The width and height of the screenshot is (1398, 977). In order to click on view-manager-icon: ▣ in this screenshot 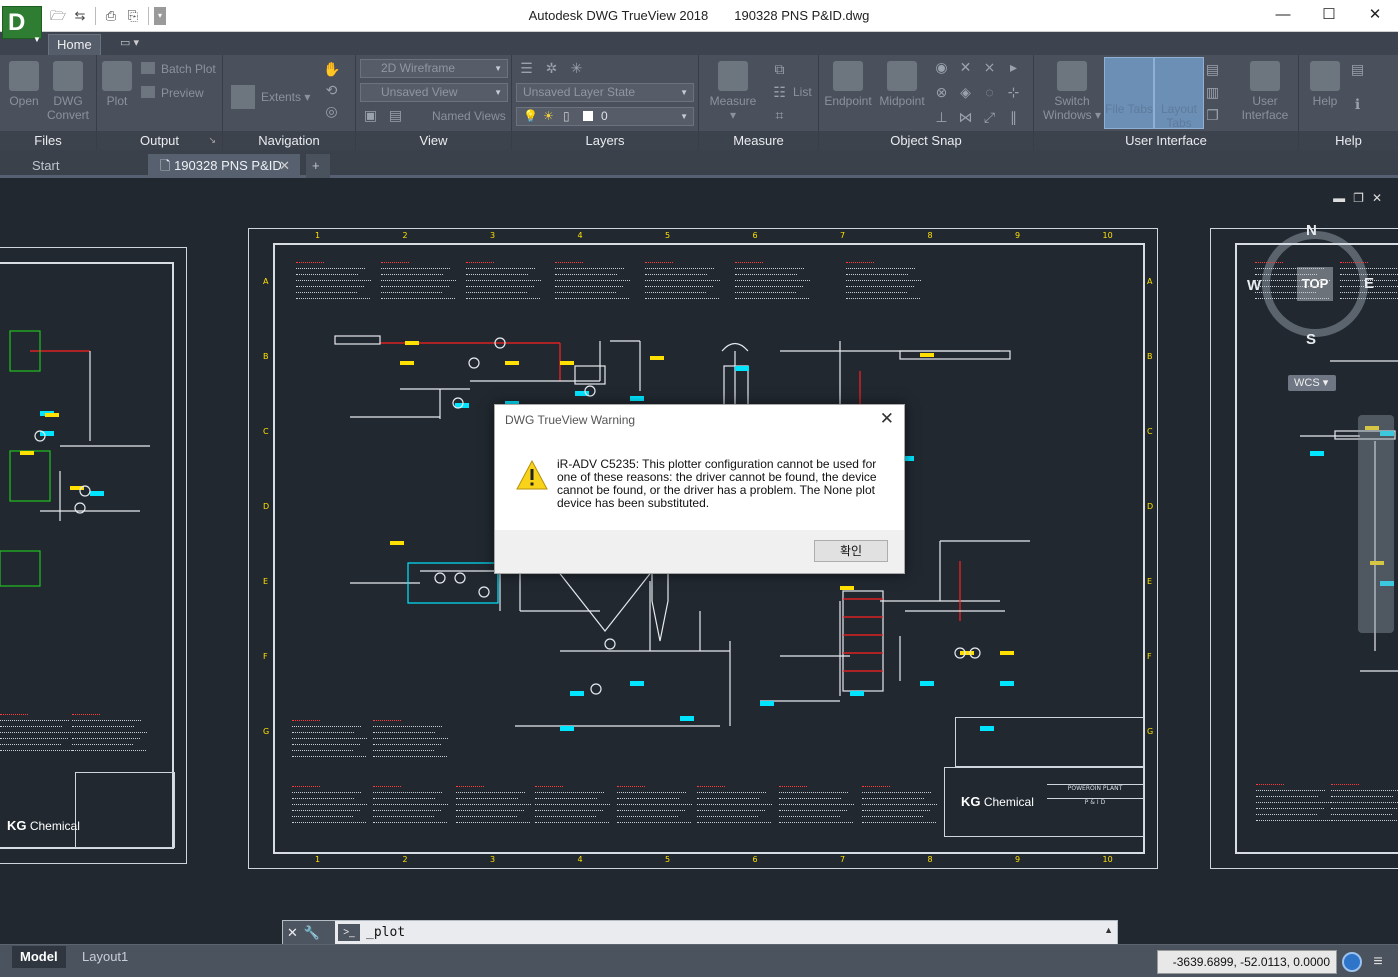, I will do `click(370, 115)`.